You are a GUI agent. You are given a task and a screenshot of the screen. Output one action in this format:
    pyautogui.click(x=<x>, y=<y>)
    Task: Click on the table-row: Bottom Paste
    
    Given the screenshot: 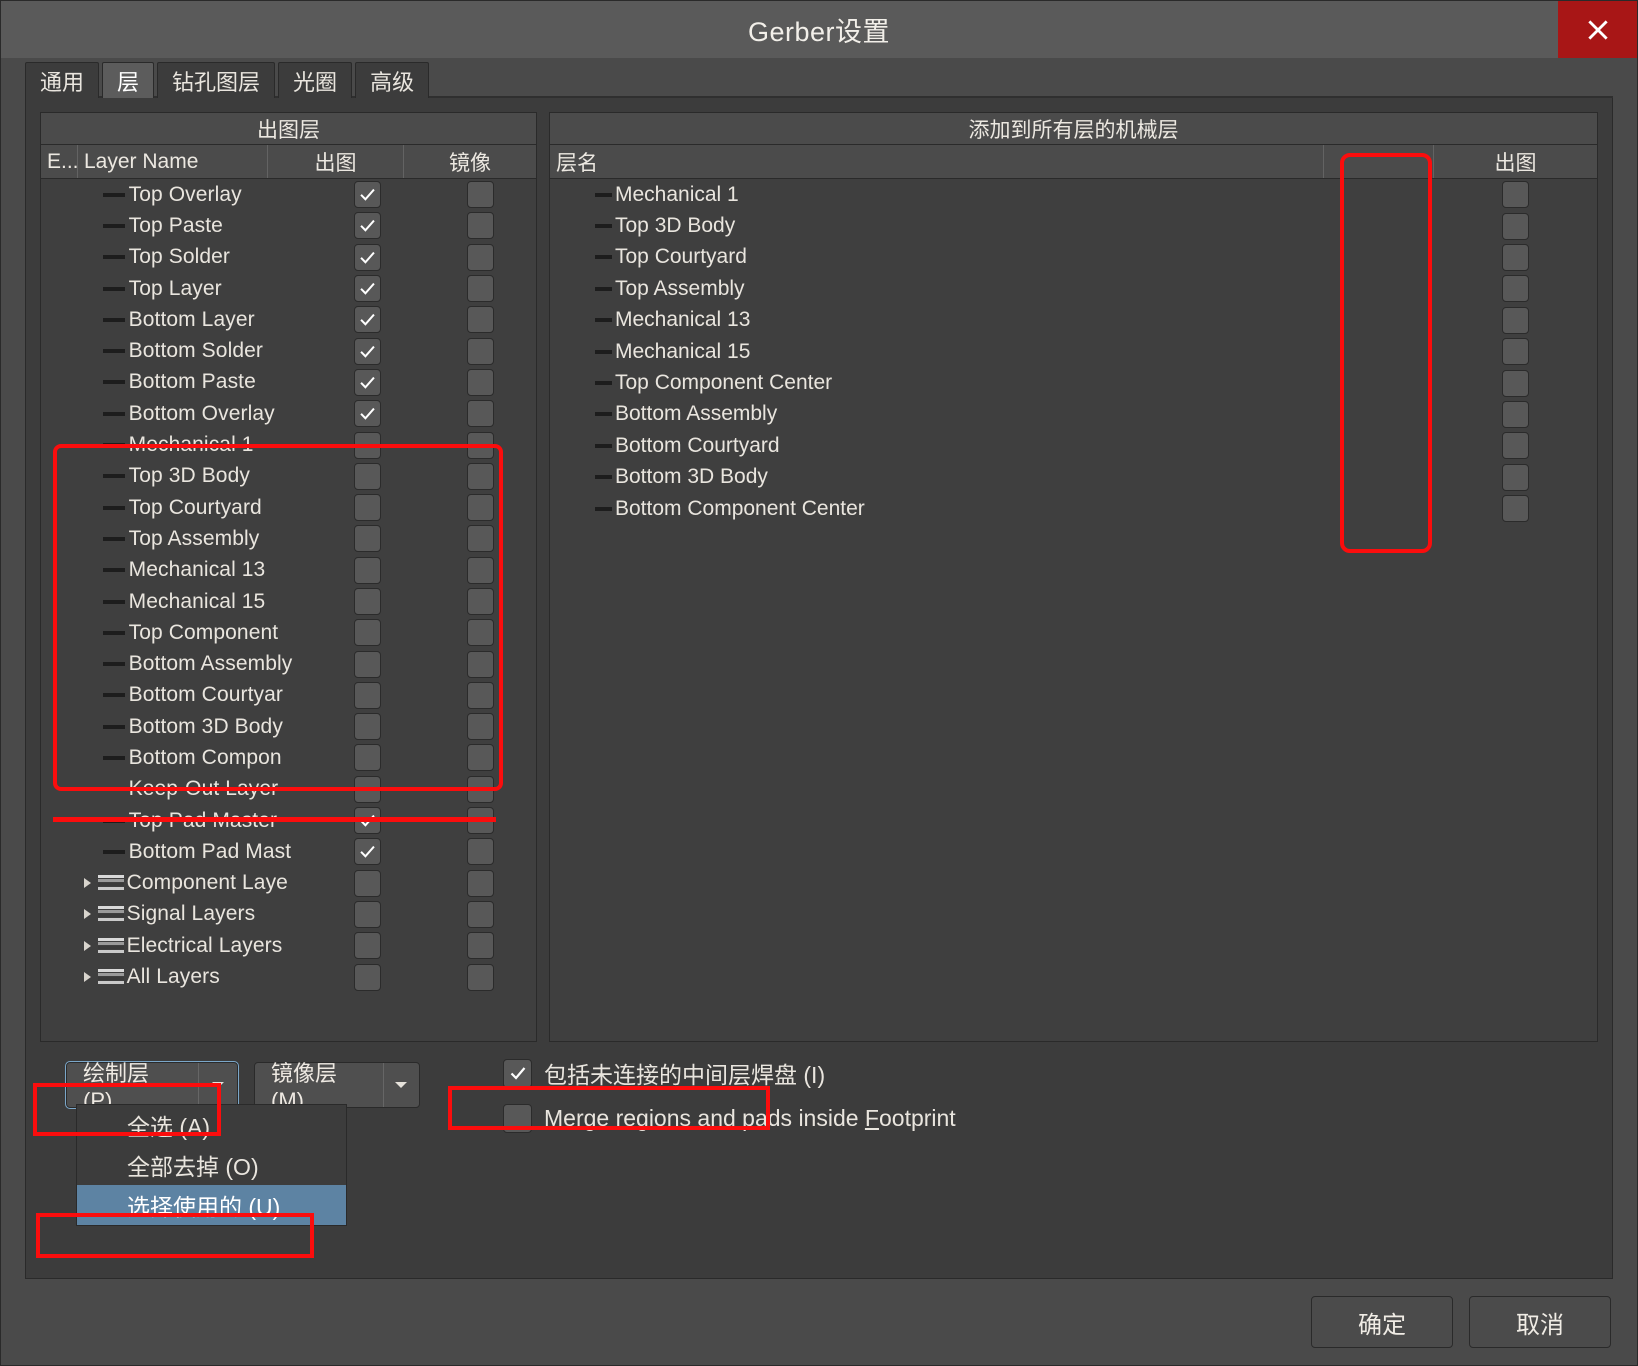 What is the action you would take?
    pyautogui.click(x=288, y=382)
    